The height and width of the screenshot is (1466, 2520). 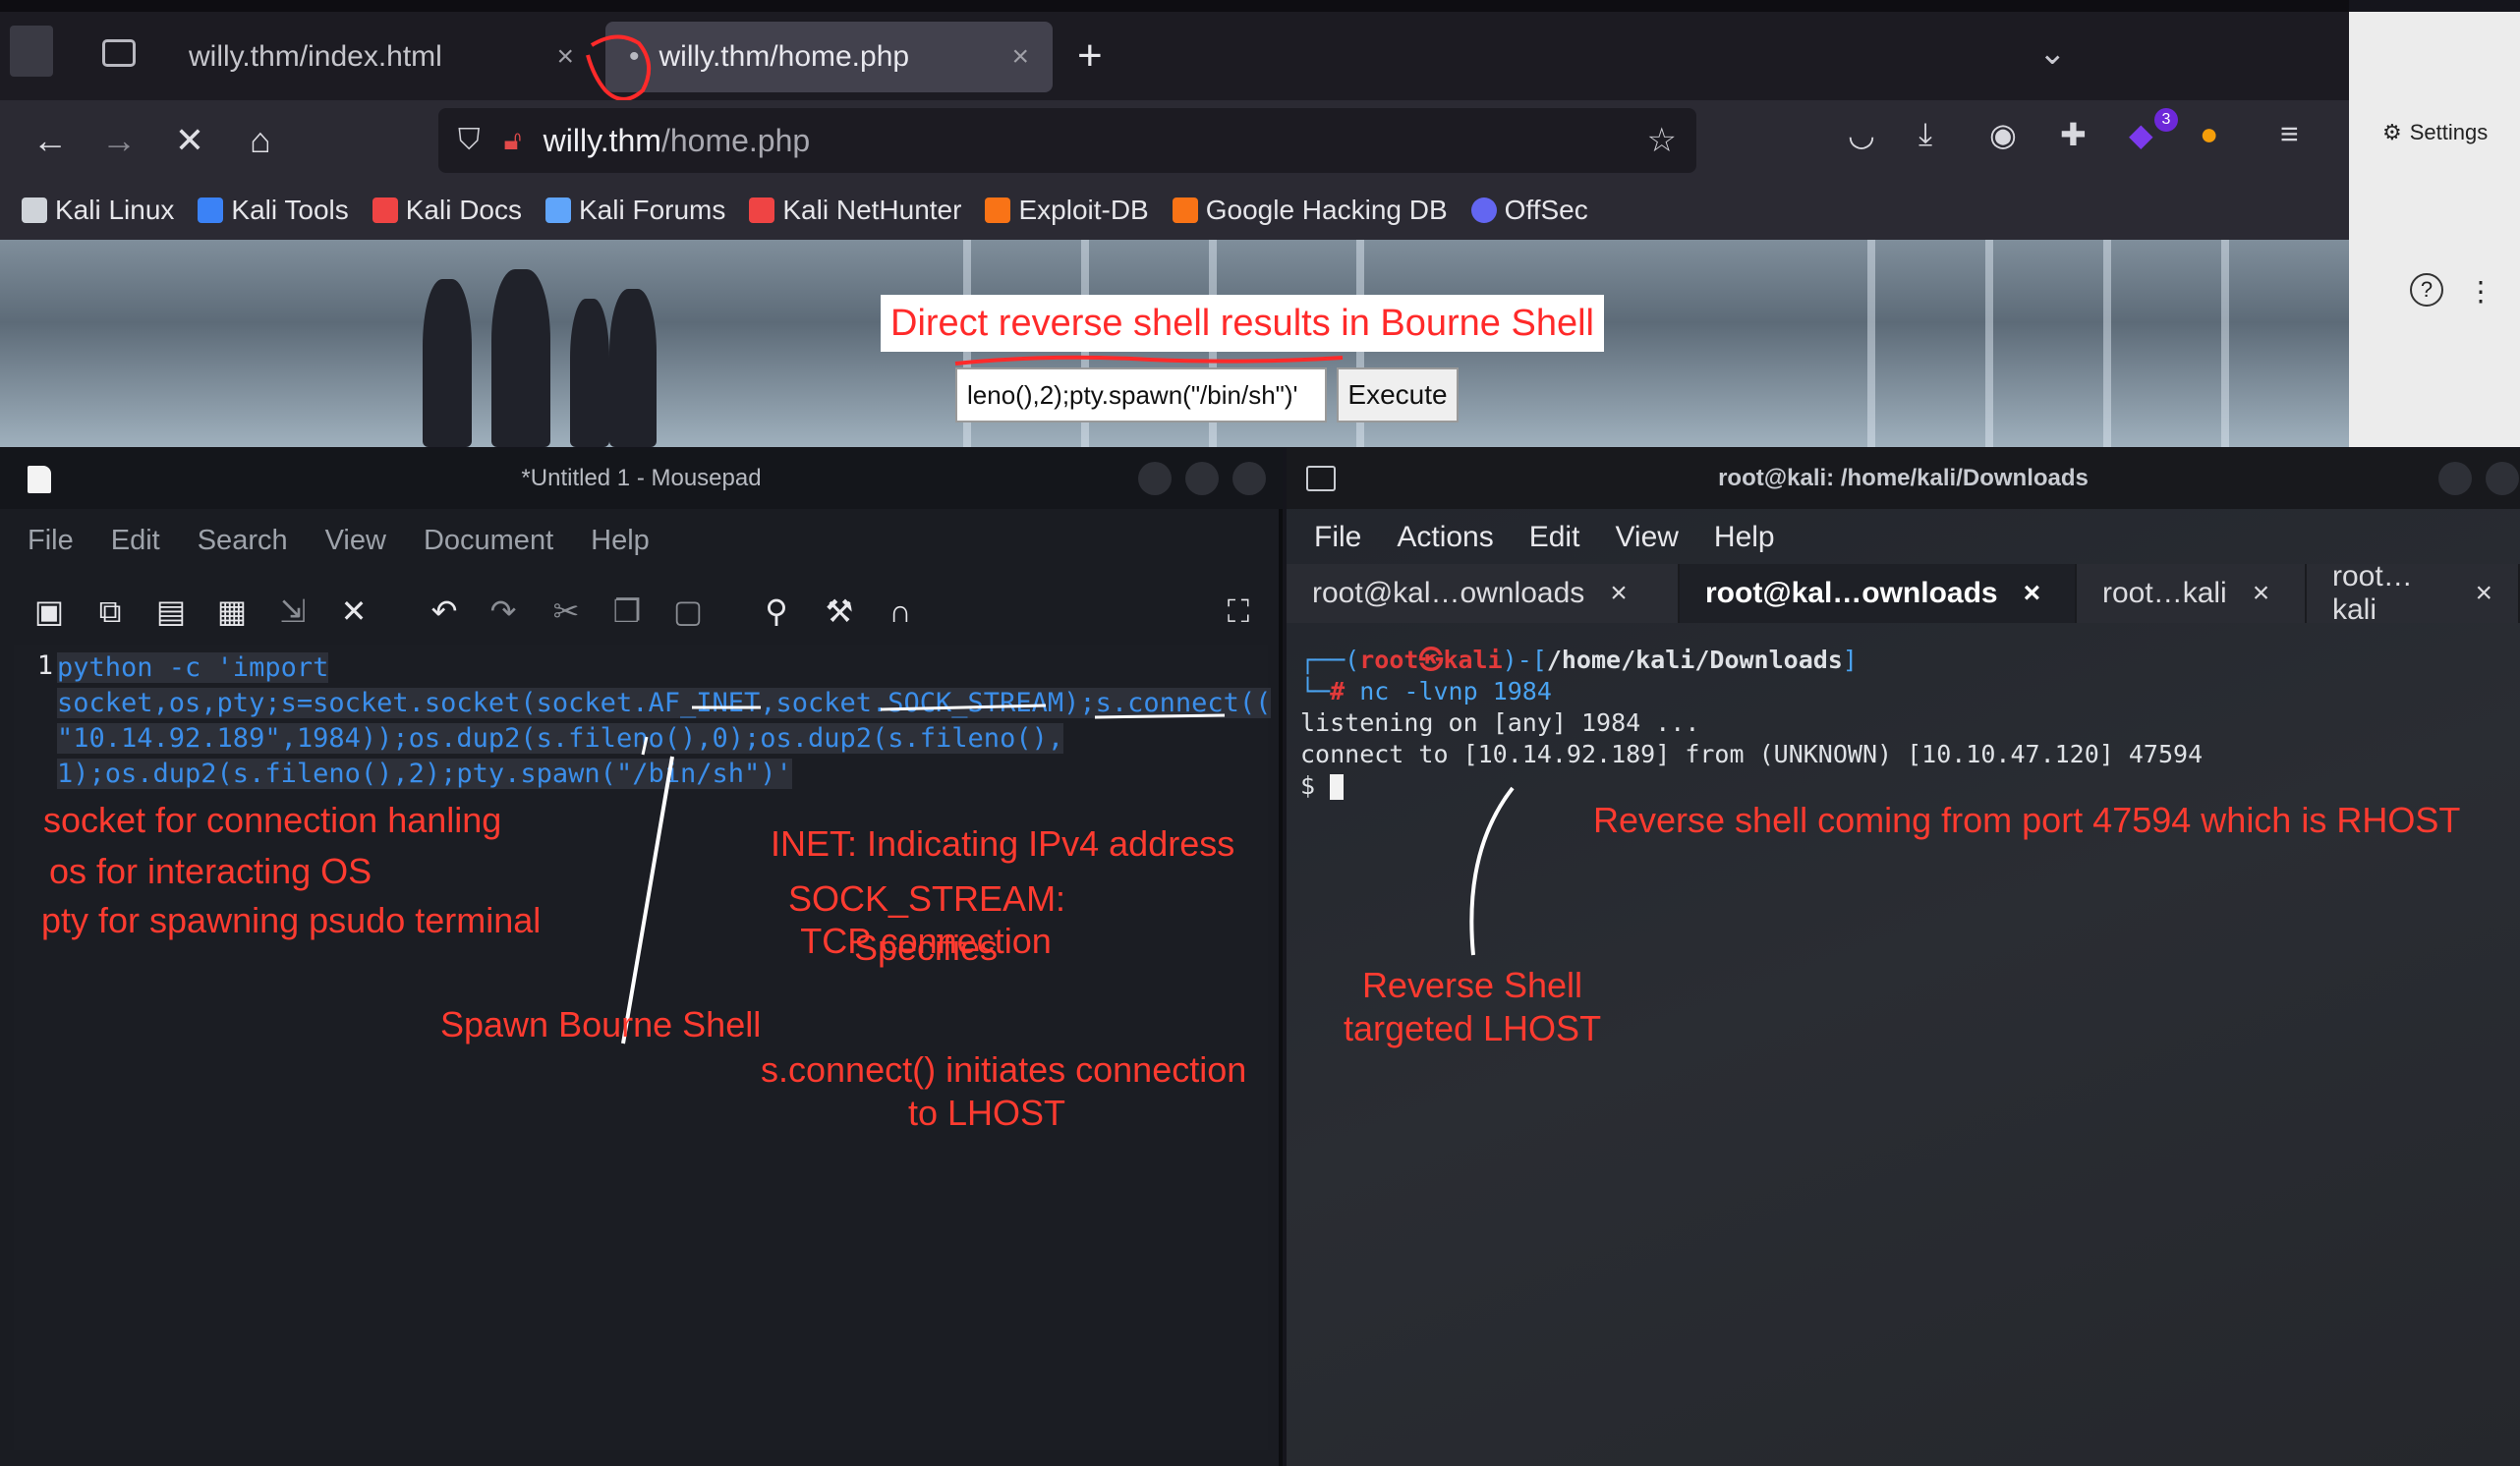 What do you see at coordinates (641, 478) in the screenshot?
I see `mousepad-titlebar: *Untitled 1 - Mousepad` at bounding box center [641, 478].